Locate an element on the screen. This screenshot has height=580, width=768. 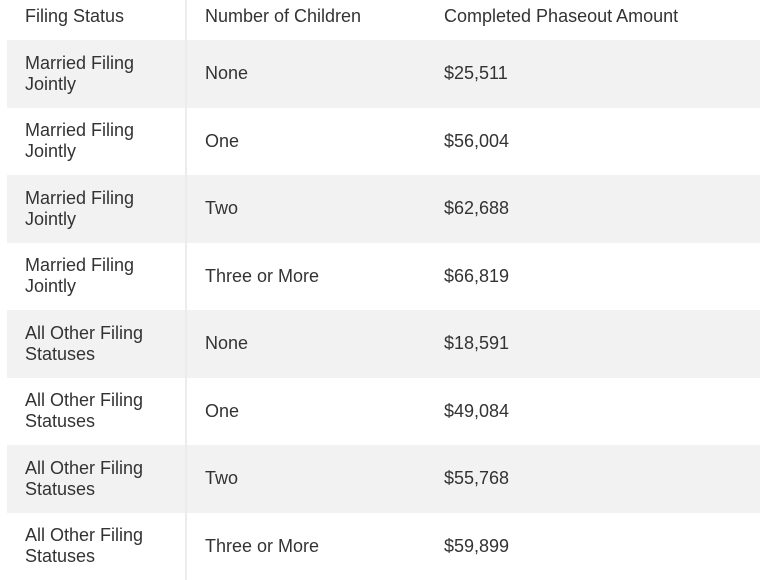
cell-amount: $62,688 is located at coordinates (602, 209).